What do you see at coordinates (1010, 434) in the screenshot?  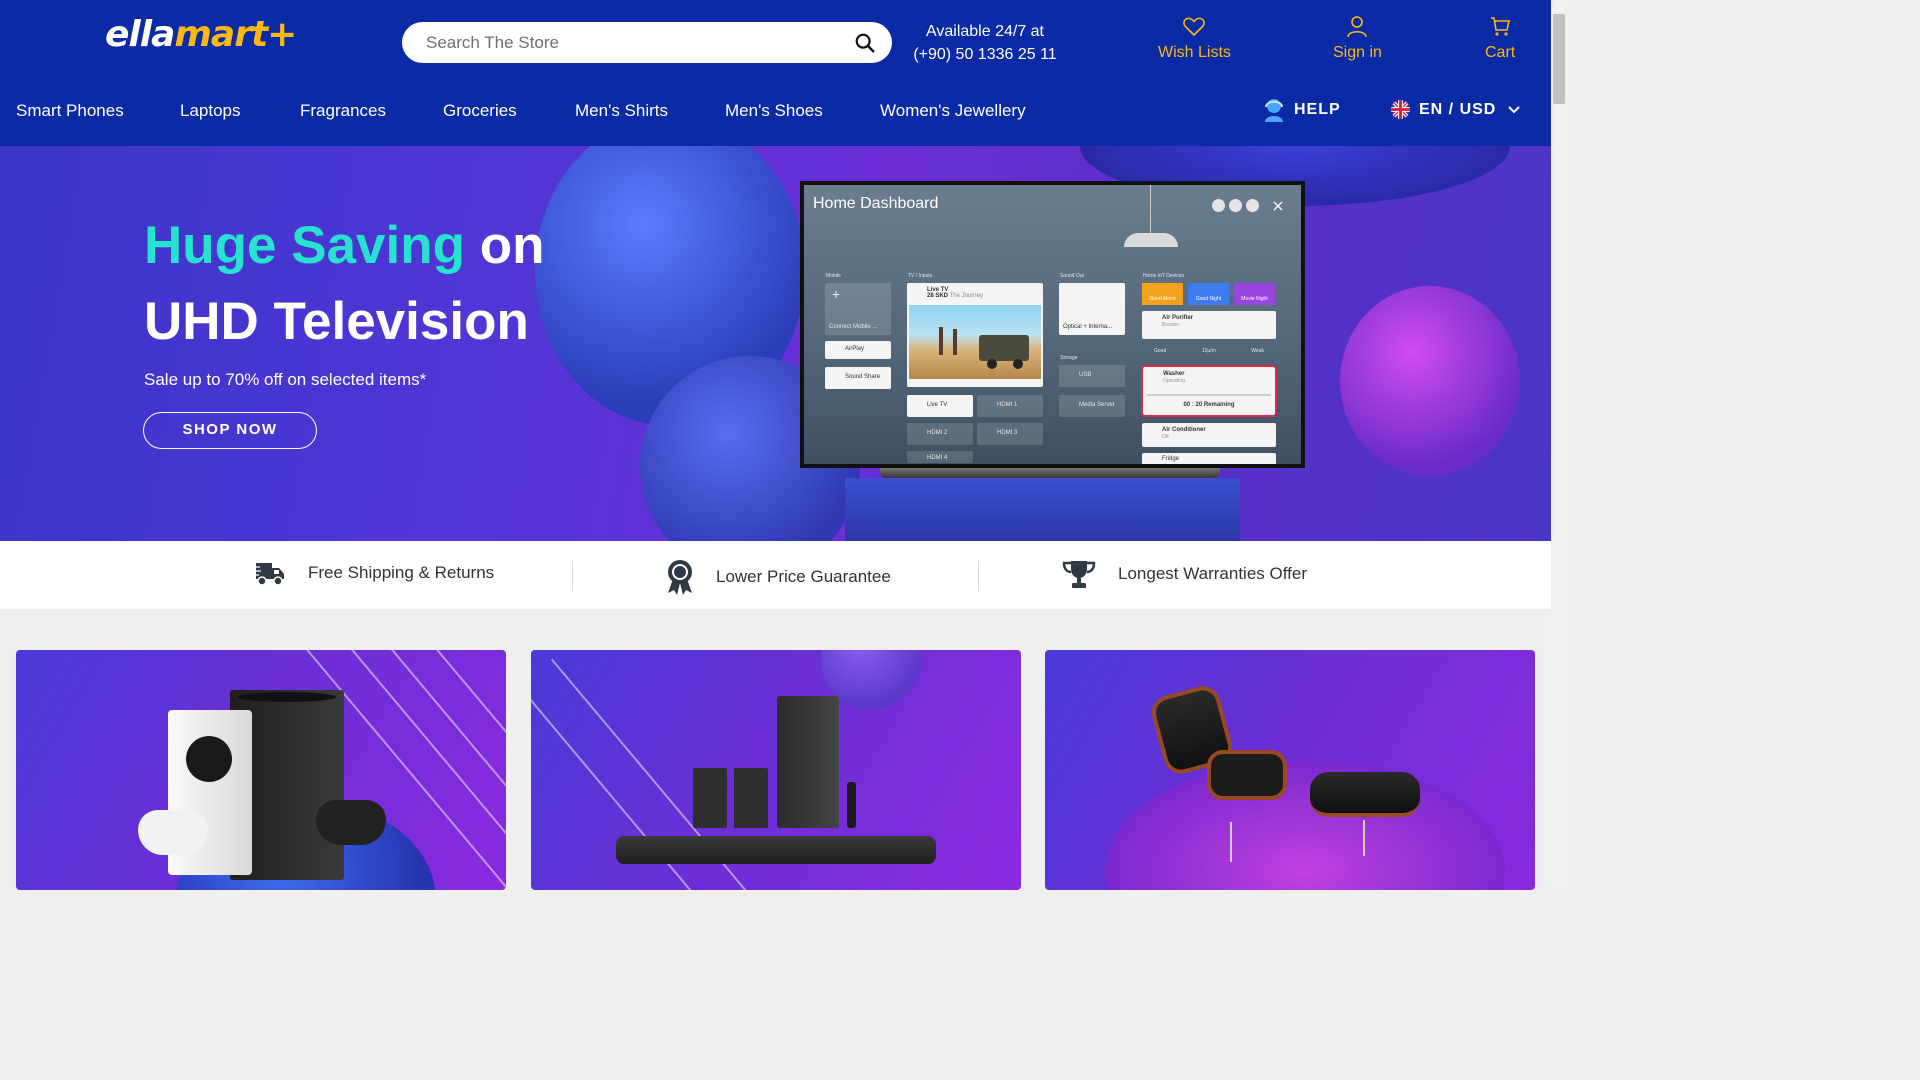 I see `input-hdmi-3: HDMI 3` at bounding box center [1010, 434].